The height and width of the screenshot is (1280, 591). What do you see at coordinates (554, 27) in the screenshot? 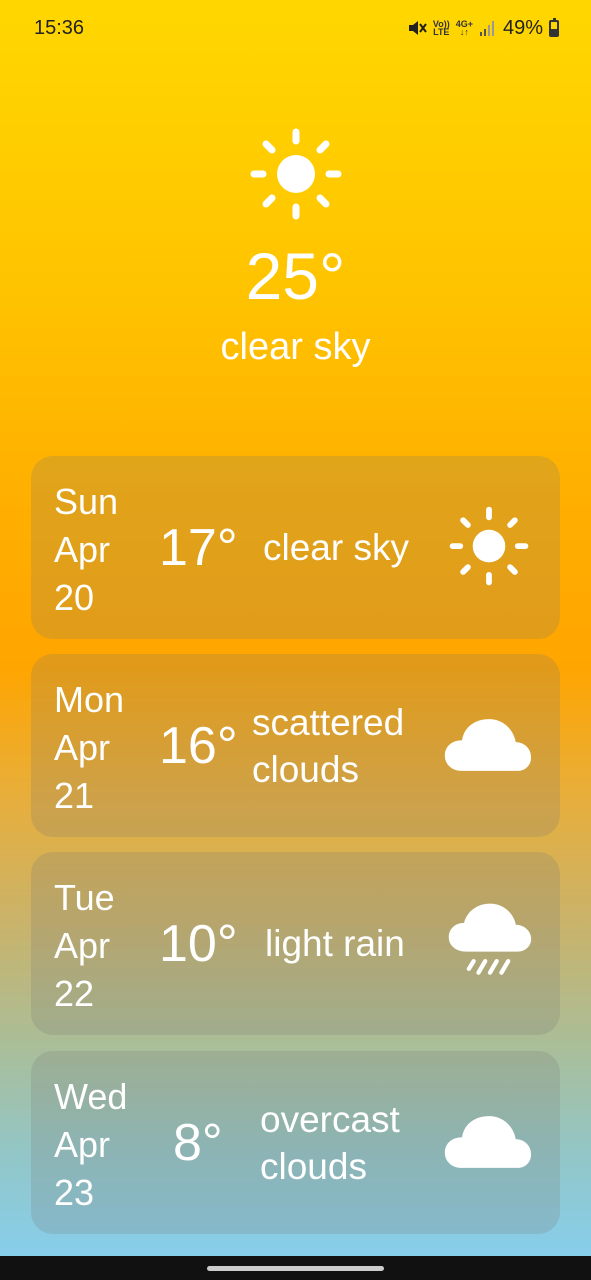
I see `battery-icon` at bounding box center [554, 27].